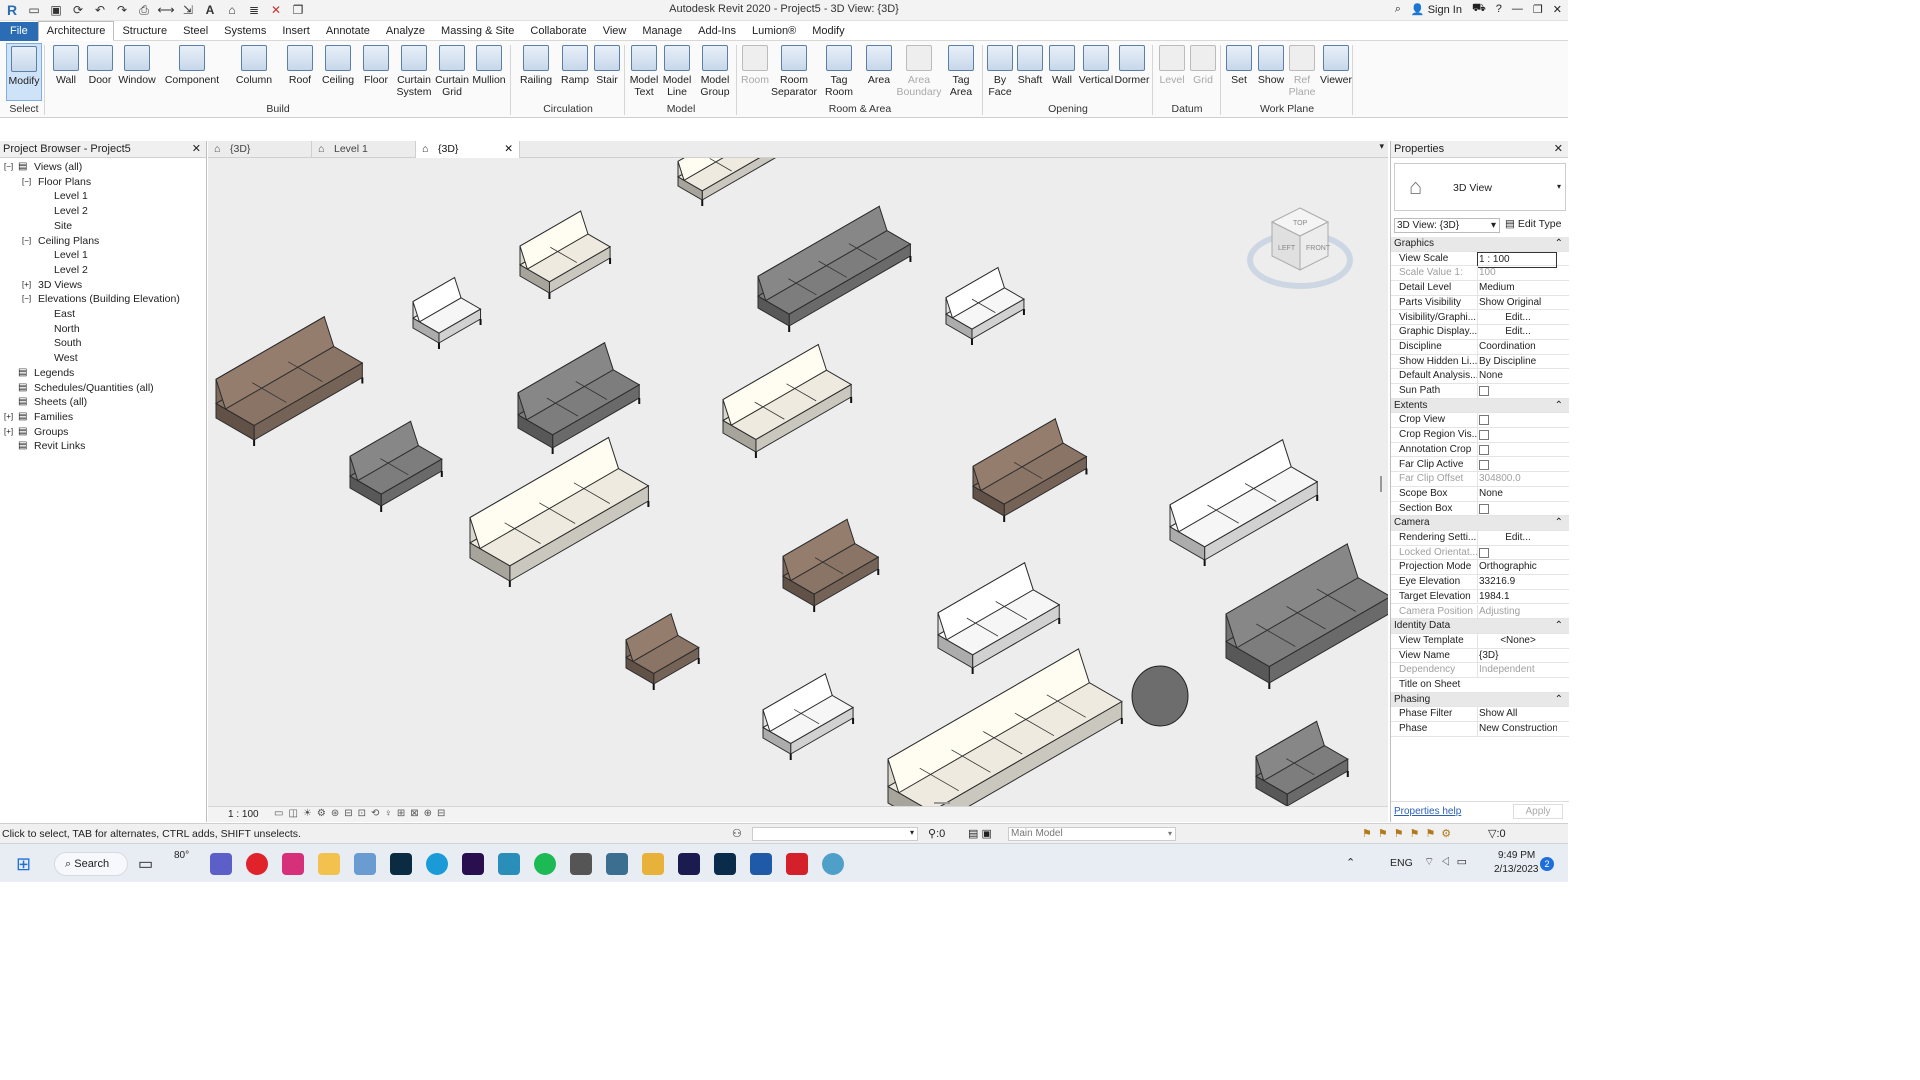 The width and height of the screenshot is (1920, 1080). Describe the element at coordinates (1517, 611) in the screenshot. I see `property-value: Adjusting` at that location.